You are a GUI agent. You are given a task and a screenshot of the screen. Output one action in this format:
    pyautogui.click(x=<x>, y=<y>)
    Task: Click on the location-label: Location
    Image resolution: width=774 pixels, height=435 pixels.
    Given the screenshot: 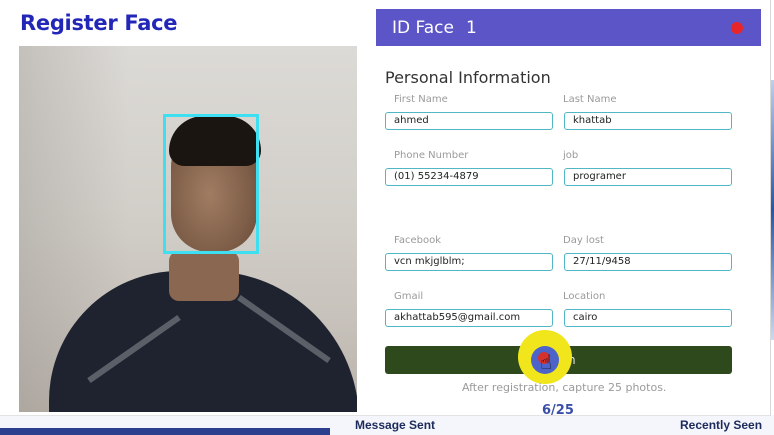 What is the action you would take?
    pyautogui.click(x=584, y=296)
    